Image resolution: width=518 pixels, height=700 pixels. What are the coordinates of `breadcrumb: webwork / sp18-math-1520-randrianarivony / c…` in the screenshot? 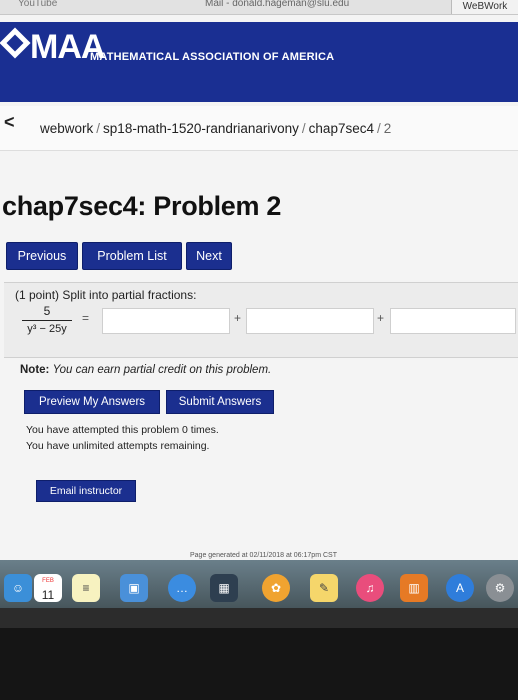 It's located at (216, 128).